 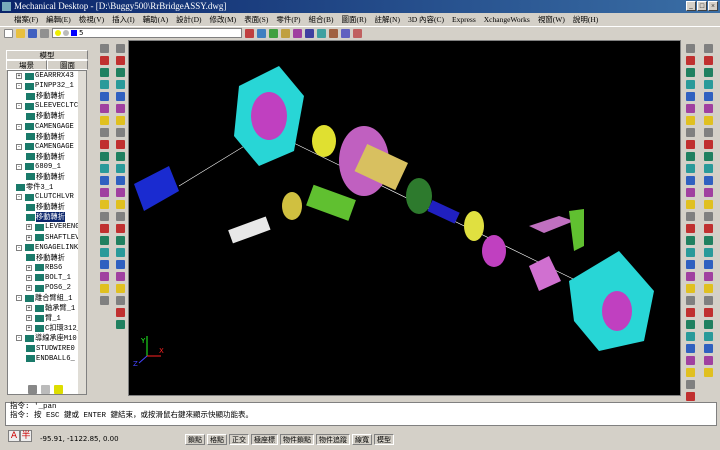 I want to click on tree-node: STUDWIRE0, so click(x=47, y=349).